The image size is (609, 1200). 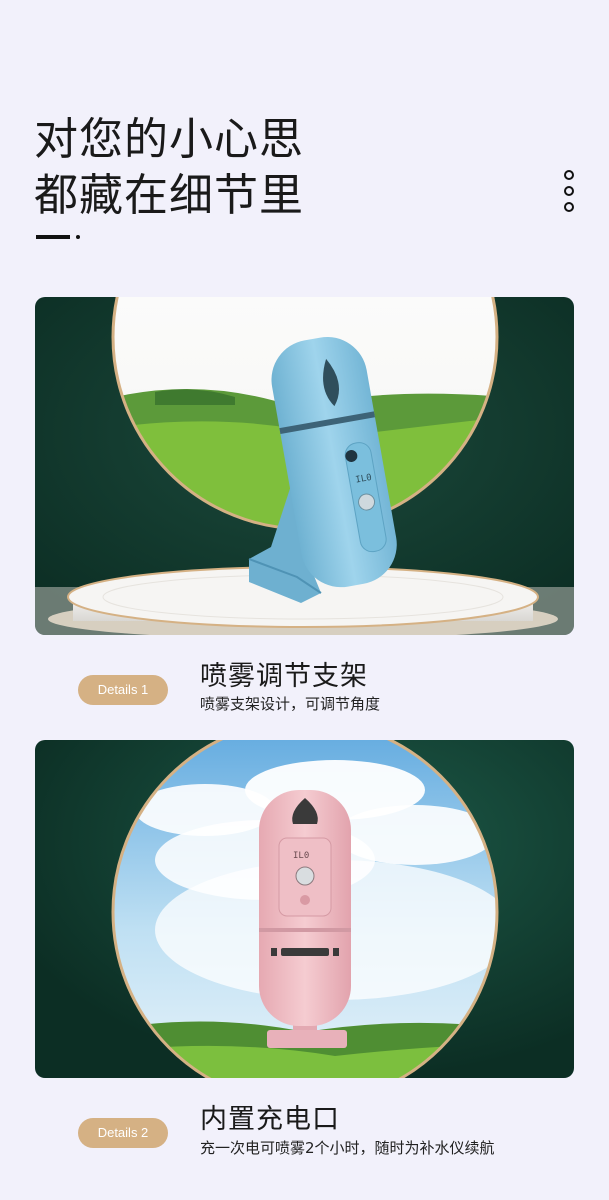 I want to click on details-badge-1: Details 1, so click(x=123, y=690).